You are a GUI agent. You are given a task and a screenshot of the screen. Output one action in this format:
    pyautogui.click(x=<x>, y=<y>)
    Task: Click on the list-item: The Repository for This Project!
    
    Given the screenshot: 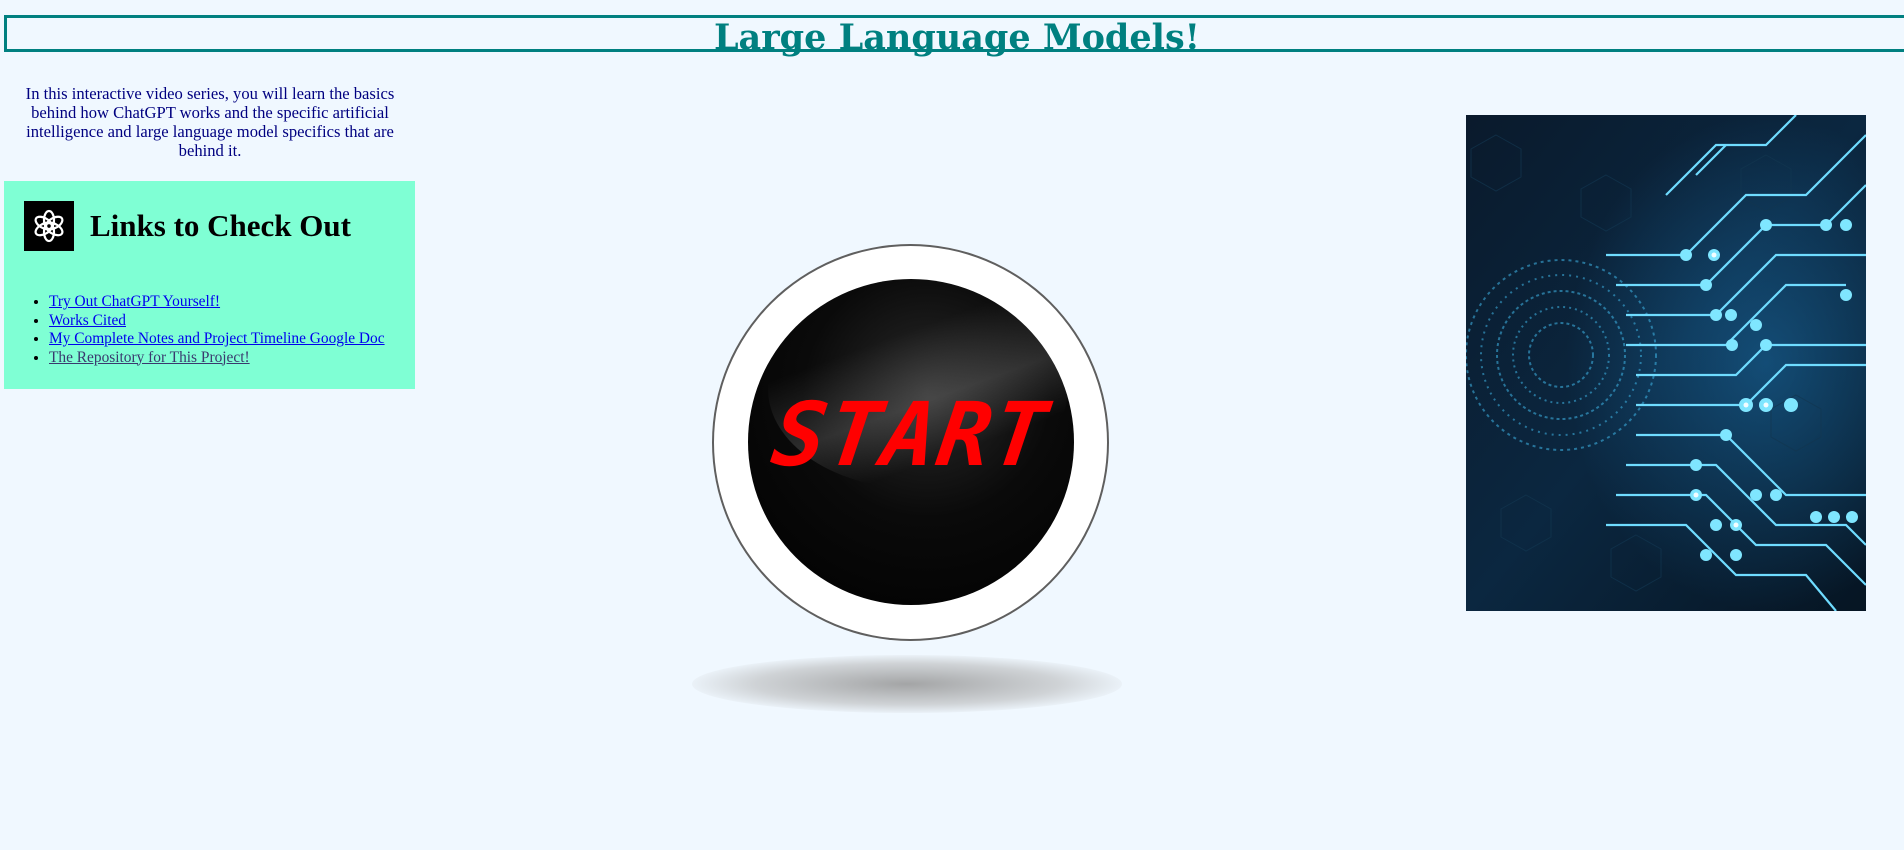 What is the action you would take?
    pyautogui.click(x=217, y=358)
    